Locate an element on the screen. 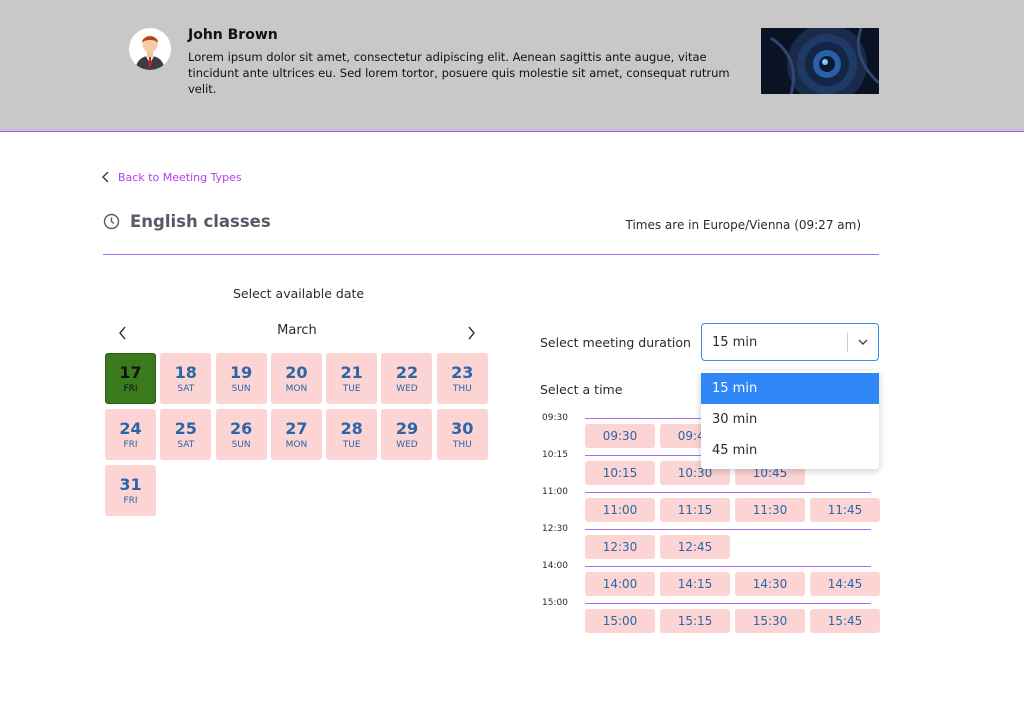 The image size is (1024, 708). time-slot-button: 10:15 is located at coordinates (620, 473).